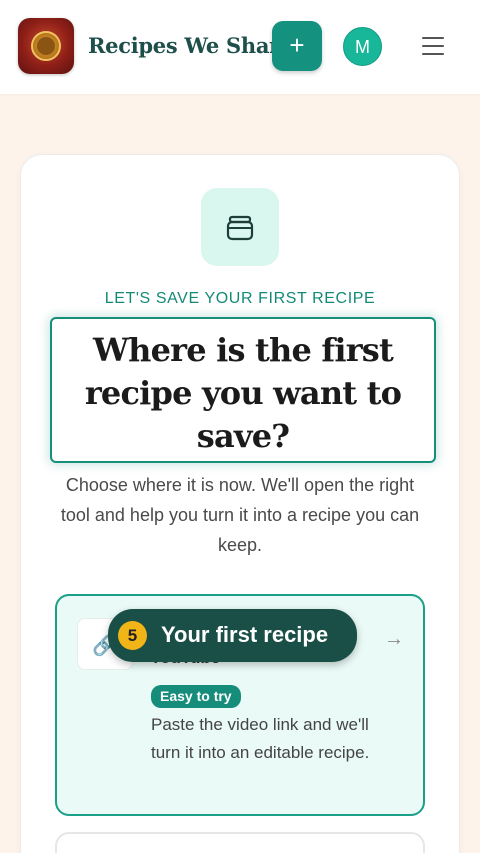  I want to click on hamburger-icon, so click(434, 46).